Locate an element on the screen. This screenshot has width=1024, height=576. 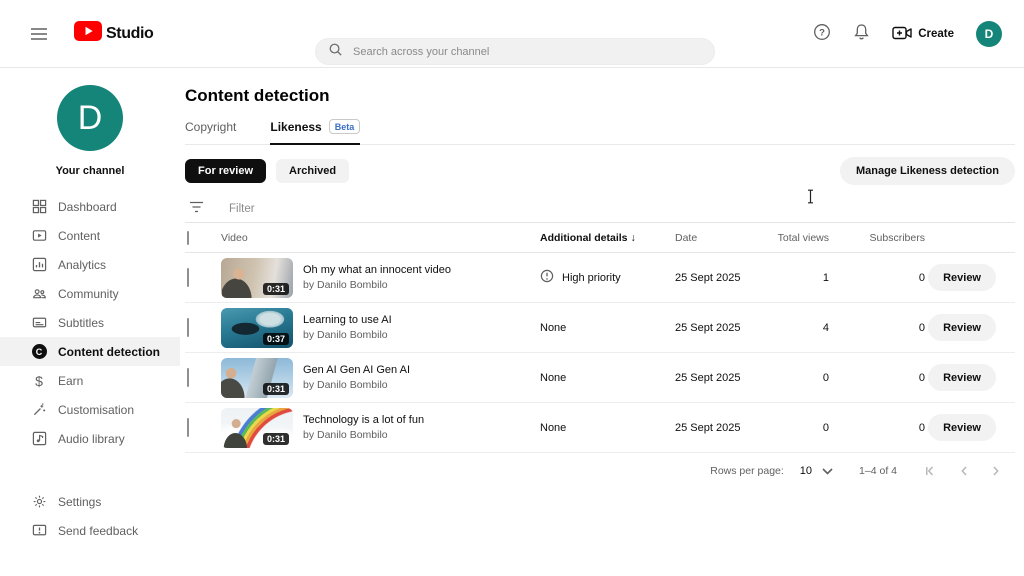
sidebar-footer: Settings Send feedback is located at coordinates (90, 516).